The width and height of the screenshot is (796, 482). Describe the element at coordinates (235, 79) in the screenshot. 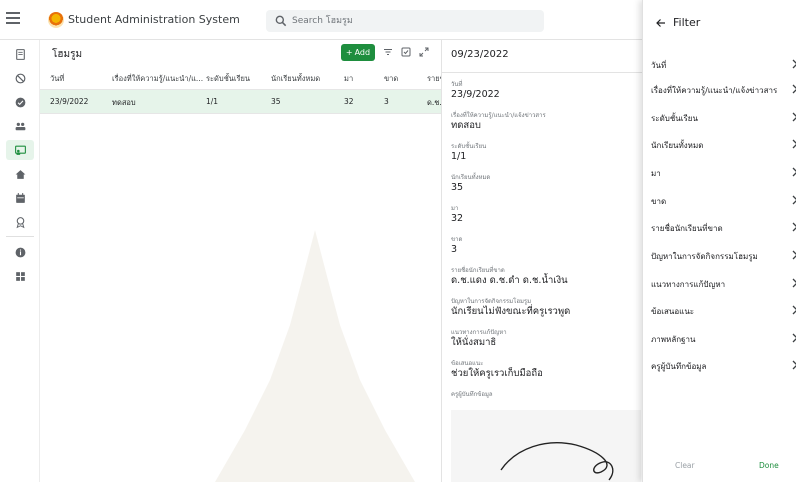

I see `column-header-class-level: ระดับชั้นเรียน` at that location.